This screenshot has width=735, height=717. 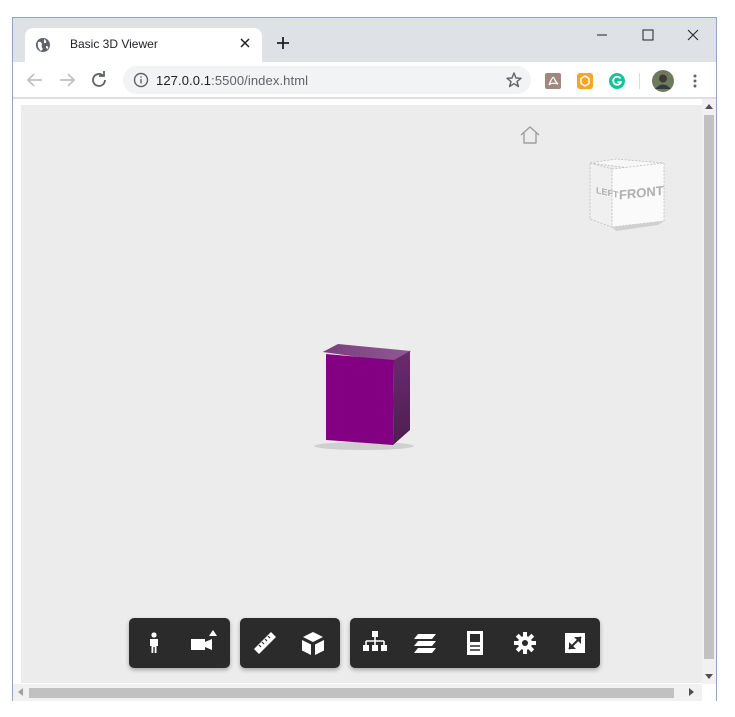 I want to click on camera-button, so click(x=202, y=643).